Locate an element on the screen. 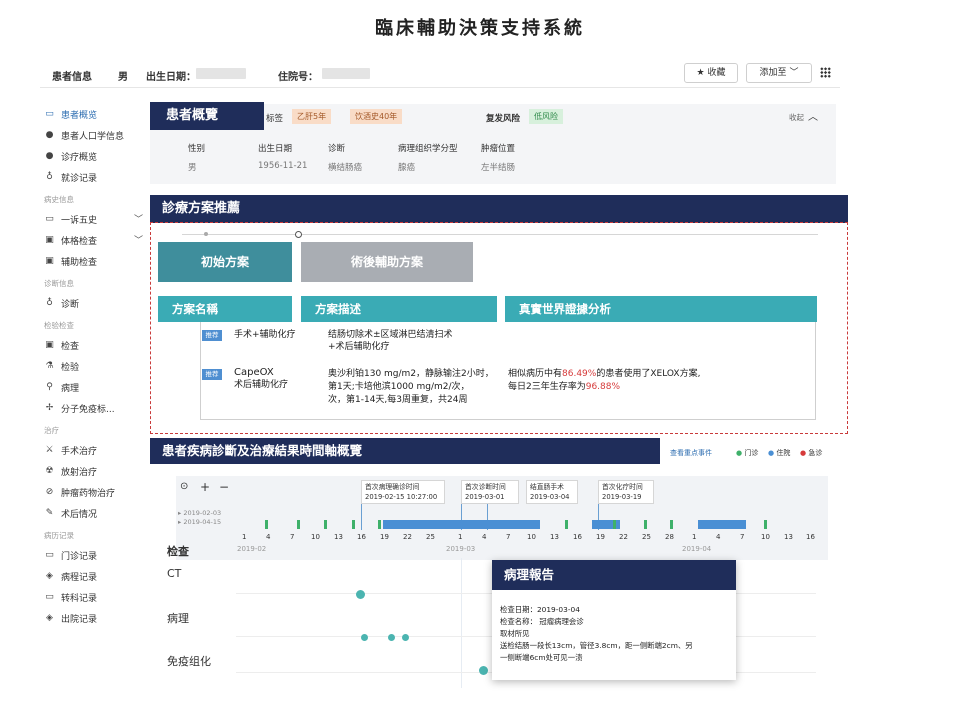  hospital-no-redacted is located at coordinates (346, 73).